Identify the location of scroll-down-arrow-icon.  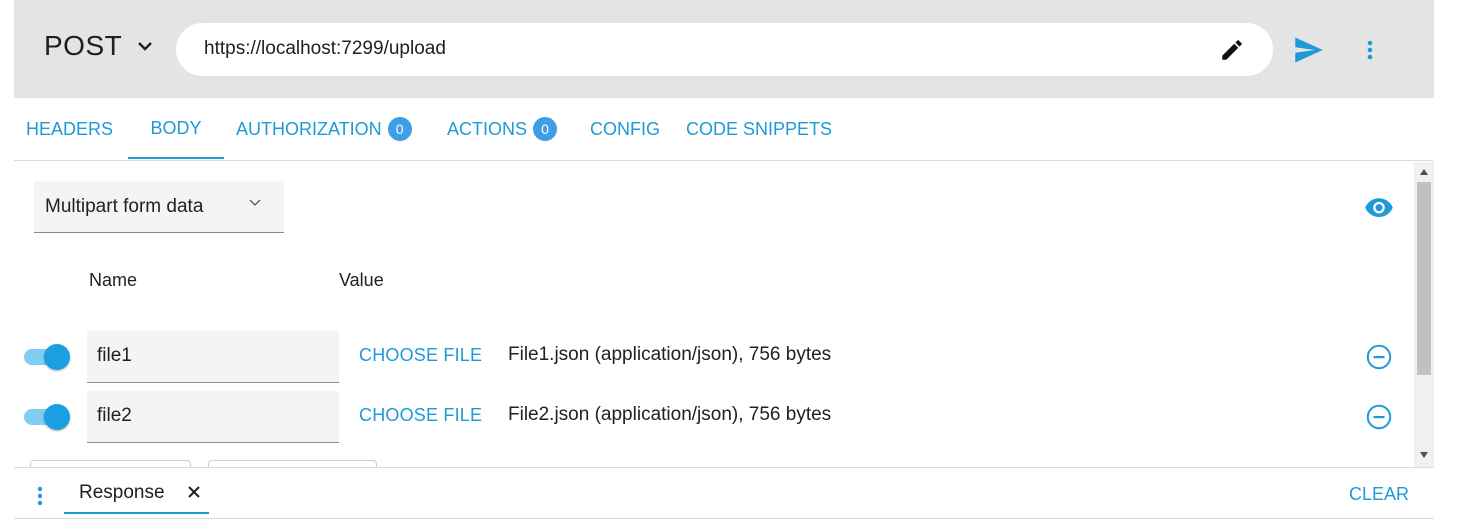
(1424, 455).